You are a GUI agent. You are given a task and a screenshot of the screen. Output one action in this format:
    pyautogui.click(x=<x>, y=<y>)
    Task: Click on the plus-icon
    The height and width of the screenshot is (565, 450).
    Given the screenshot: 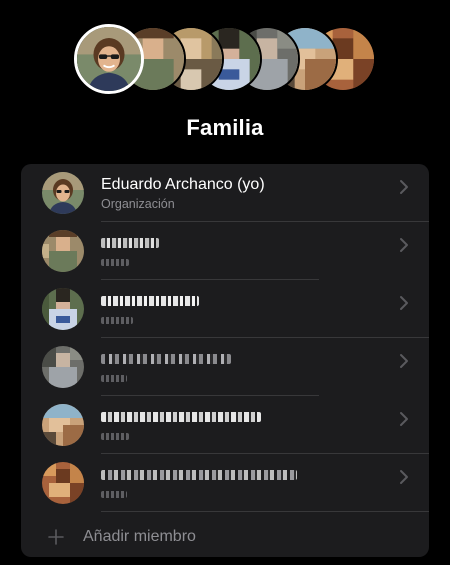 What is the action you would take?
    pyautogui.click(x=56, y=537)
    